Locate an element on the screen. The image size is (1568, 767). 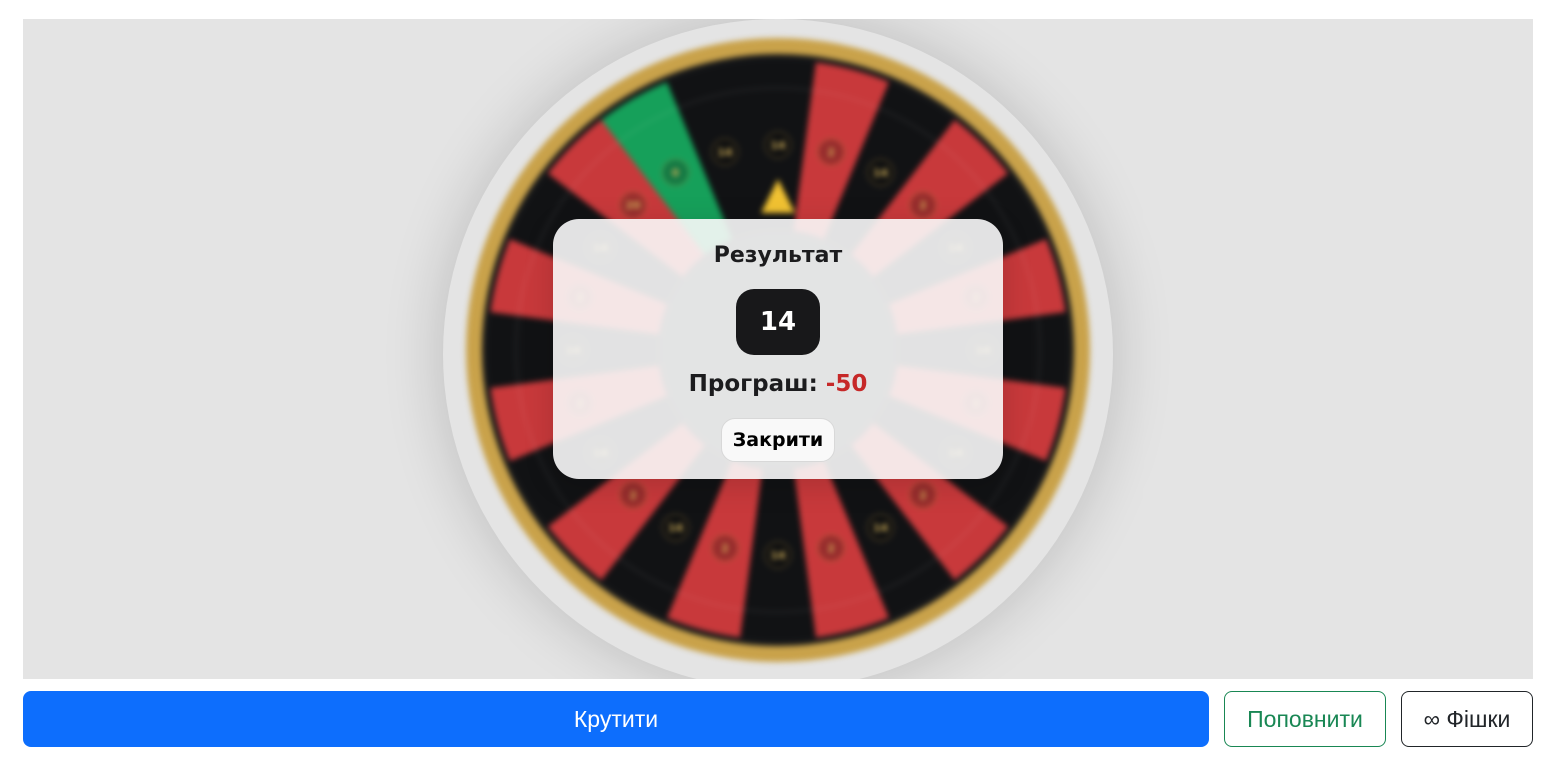
spin-button: Крутити is located at coordinates (616, 719).